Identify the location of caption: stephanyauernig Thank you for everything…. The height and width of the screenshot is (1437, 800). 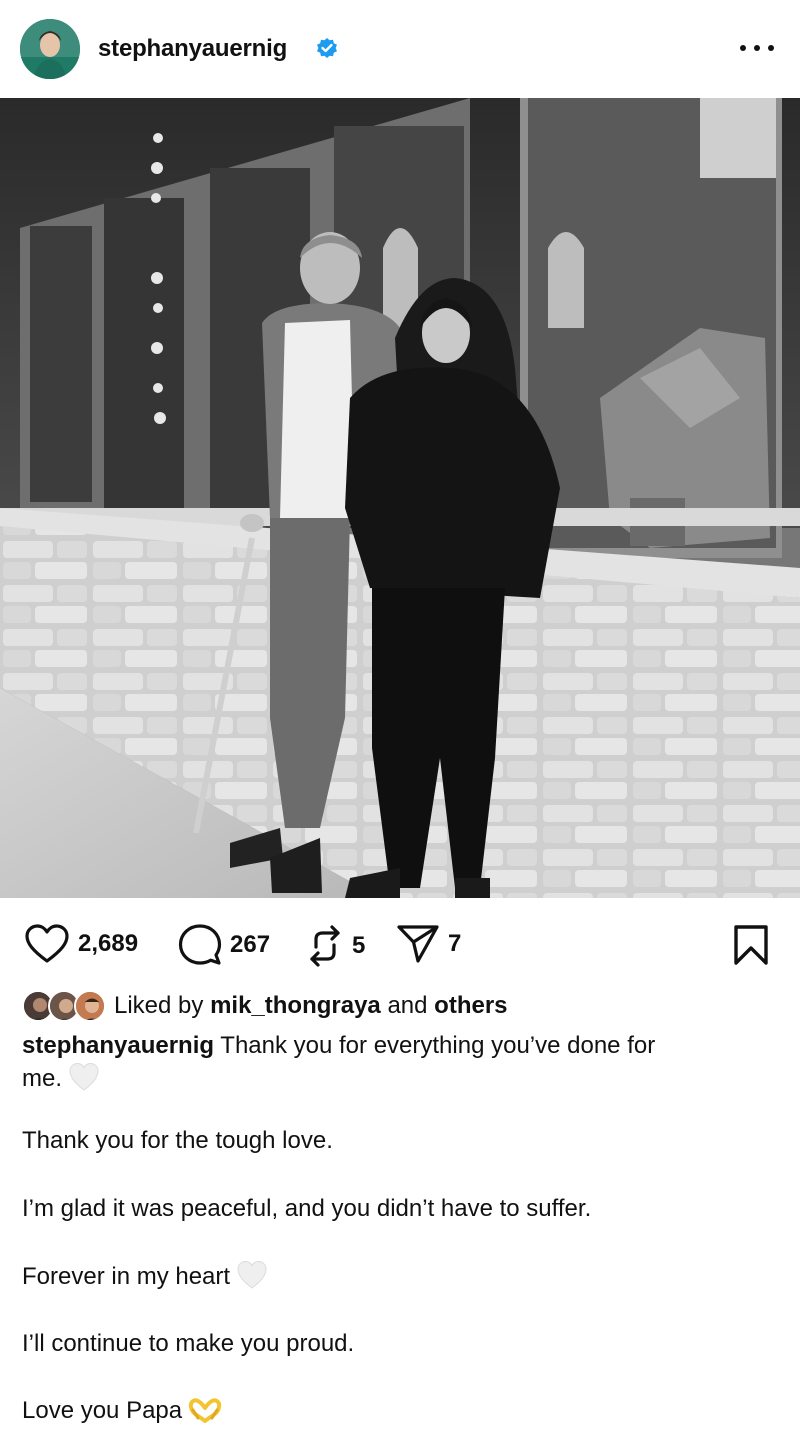
(392, 1065).